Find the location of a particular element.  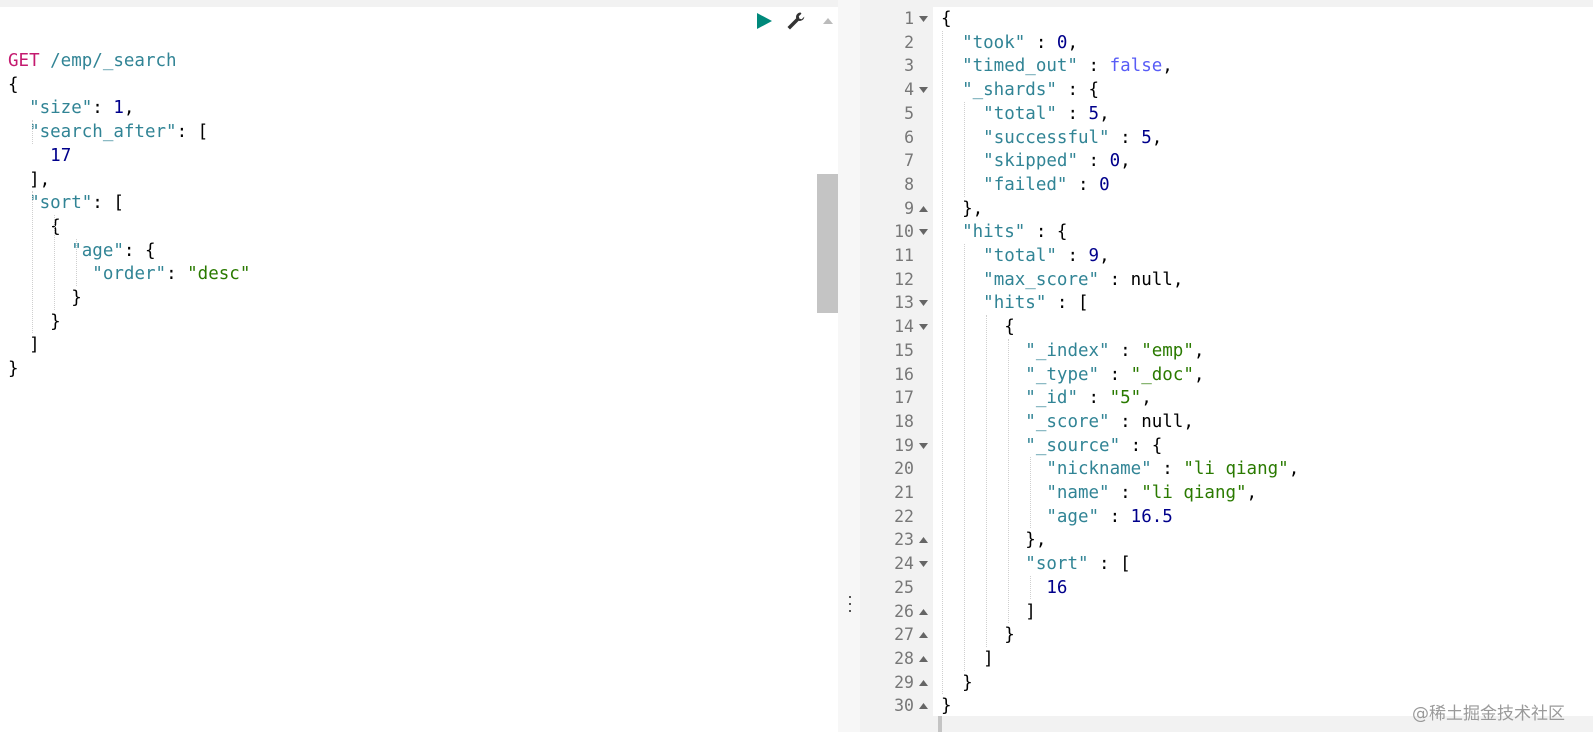

token-num: 16.5 is located at coordinates (1151, 516).